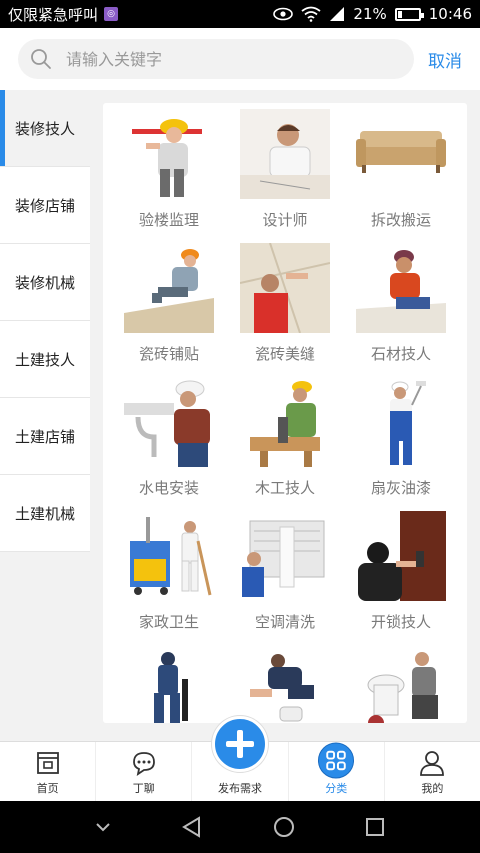  I want to click on grid-item-label: 瓷砖美缝, so click(284, 354).